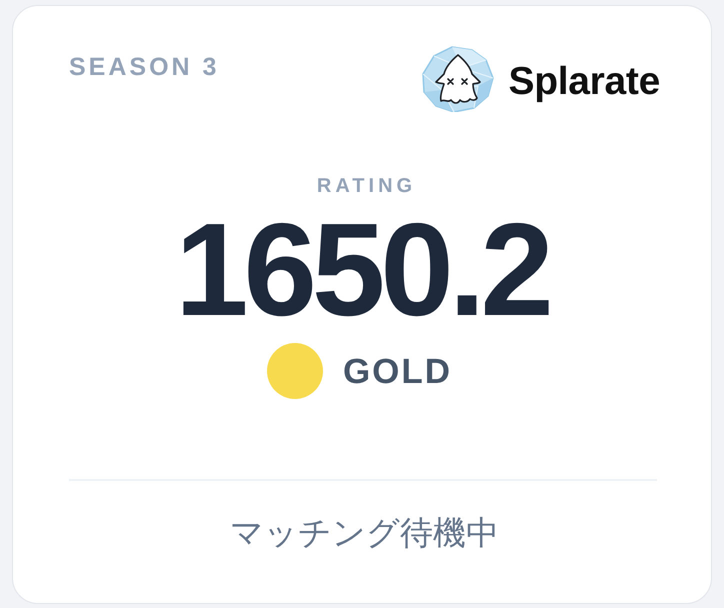  Describe the element at coordinates (364, 532) in the screenshot. I see `status-text: マッチング待機中` at that location.